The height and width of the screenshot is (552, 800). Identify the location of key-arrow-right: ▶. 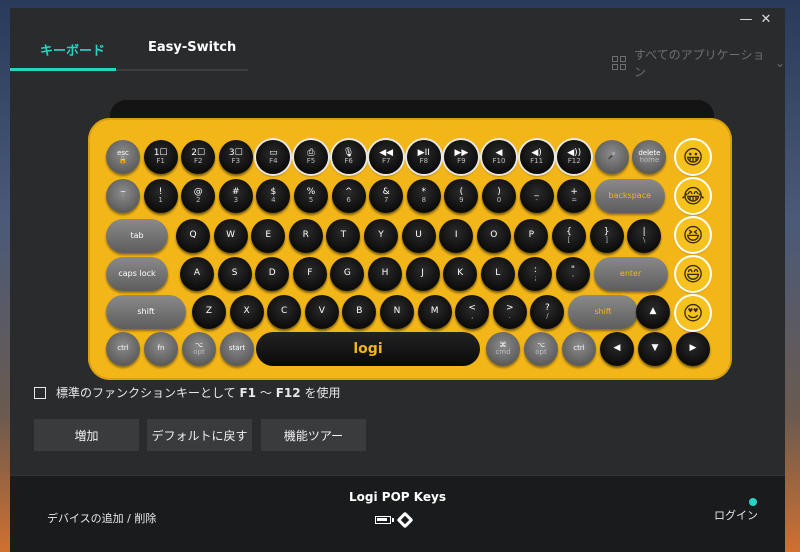
(693, 349).